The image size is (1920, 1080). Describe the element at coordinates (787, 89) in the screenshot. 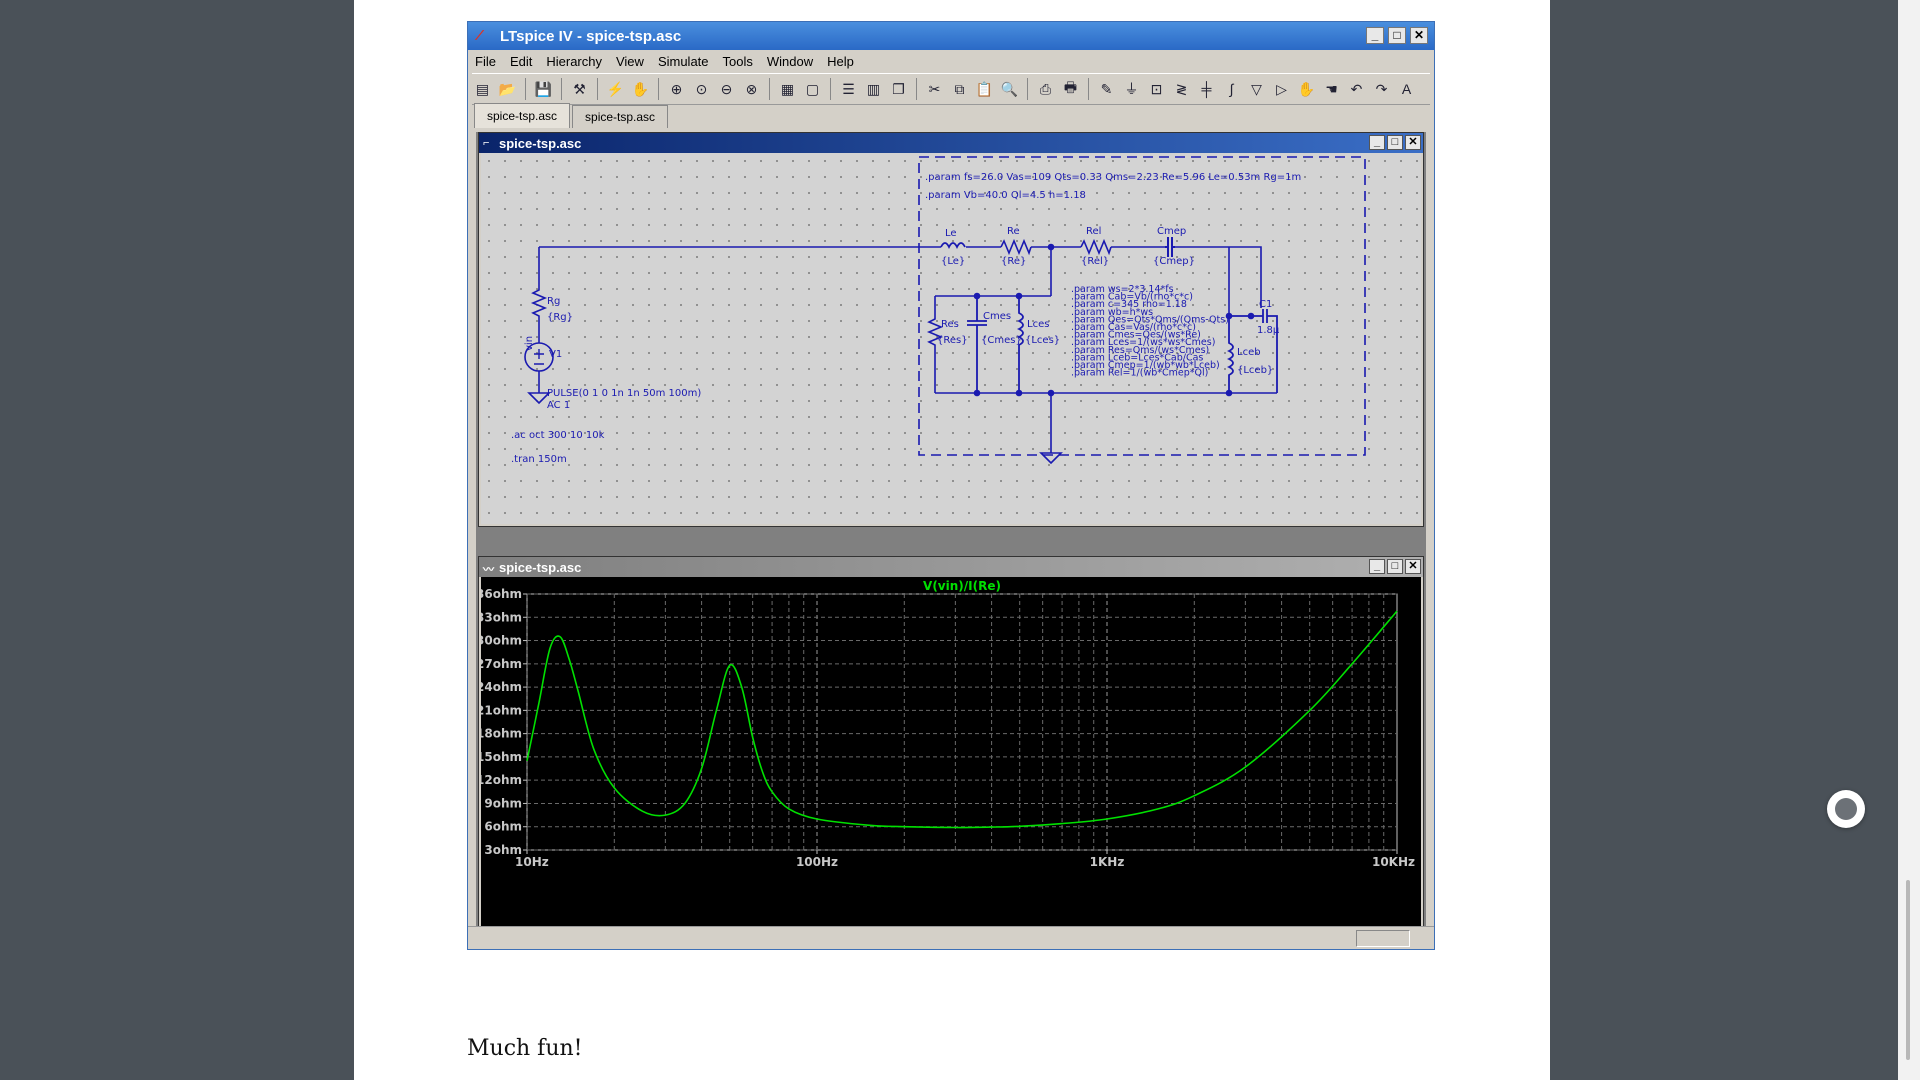

I see `autorange-icon: ▦` at that location.